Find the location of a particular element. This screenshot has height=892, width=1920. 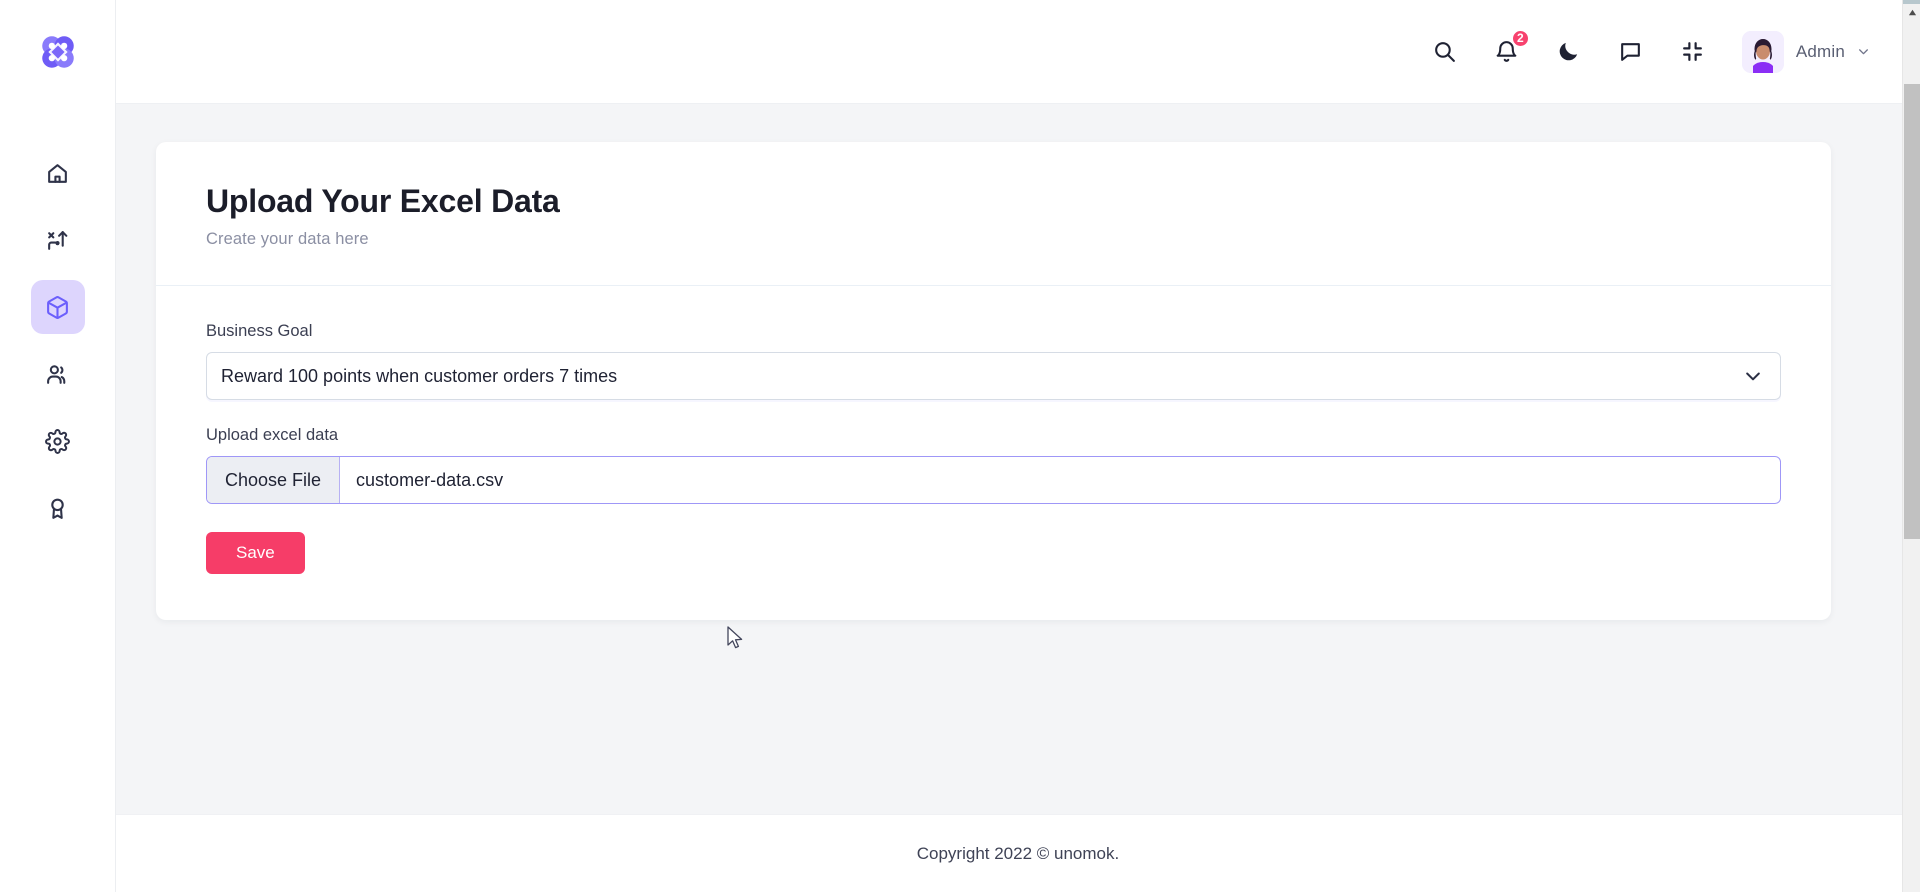

sidebar-item-rewards is located at coordinates (58, 508).